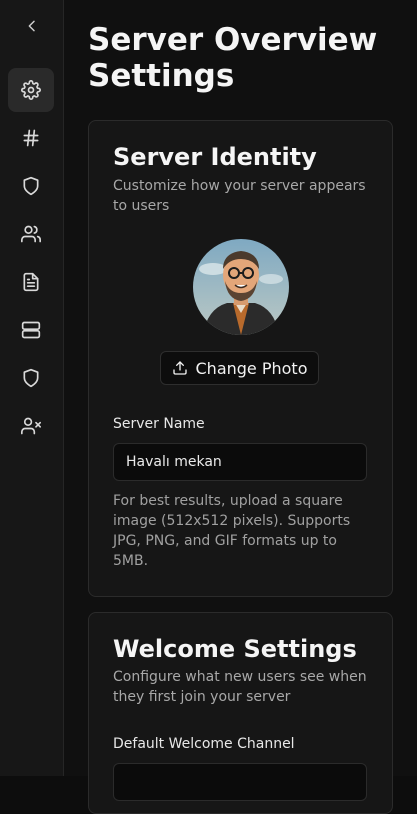 This screenshot has height=814, width=417. I want to click on server-name-label: Server Name, so click(159, 424).